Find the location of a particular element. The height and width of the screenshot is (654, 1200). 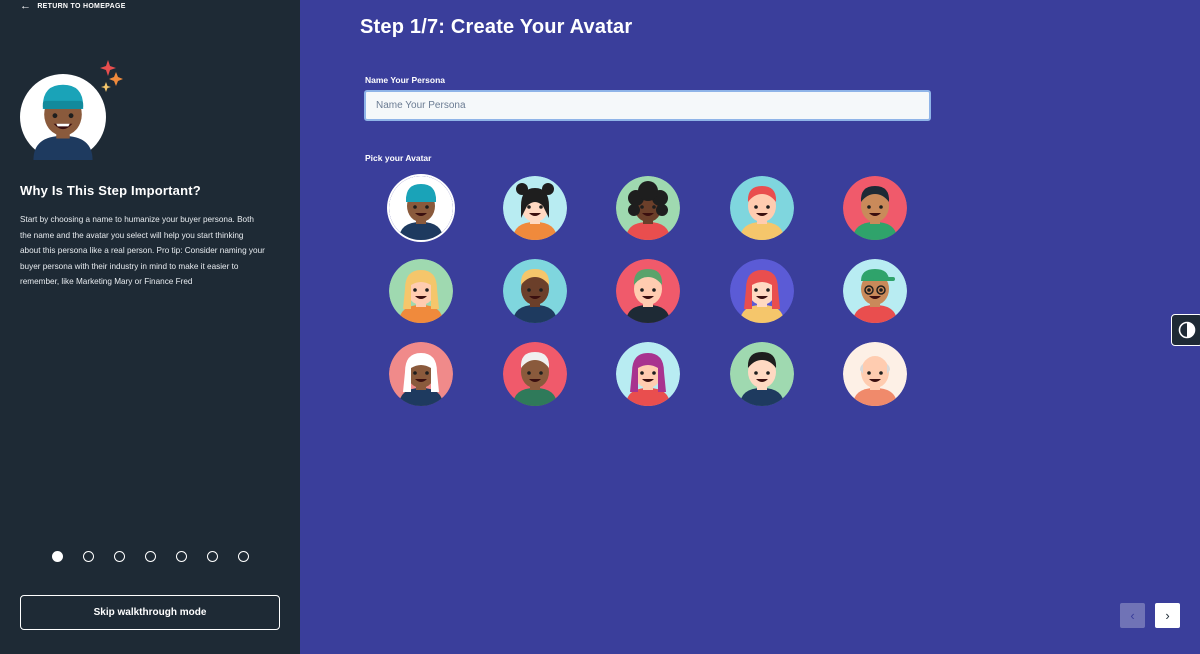

chevron-left-icon: ‹ is located at coordinates (1132, 615).